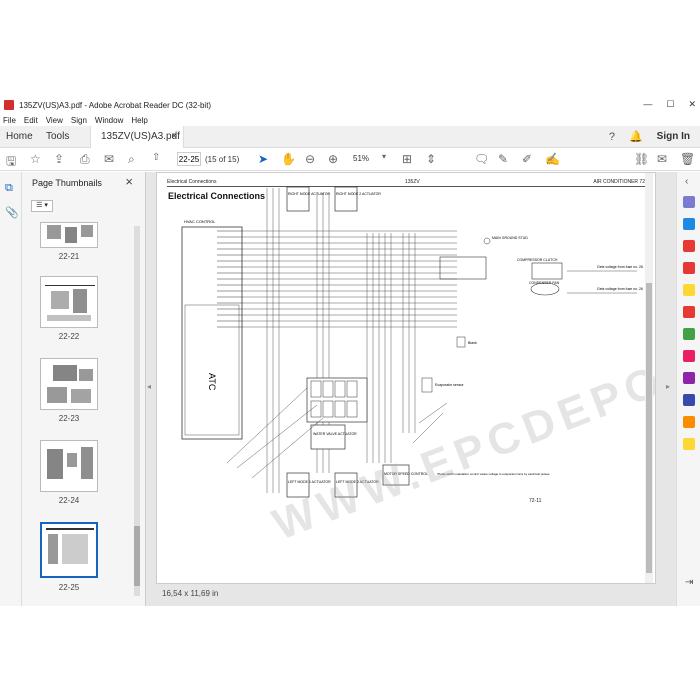  I want to click on main-ground-stud-symbol, so click(487, 241).